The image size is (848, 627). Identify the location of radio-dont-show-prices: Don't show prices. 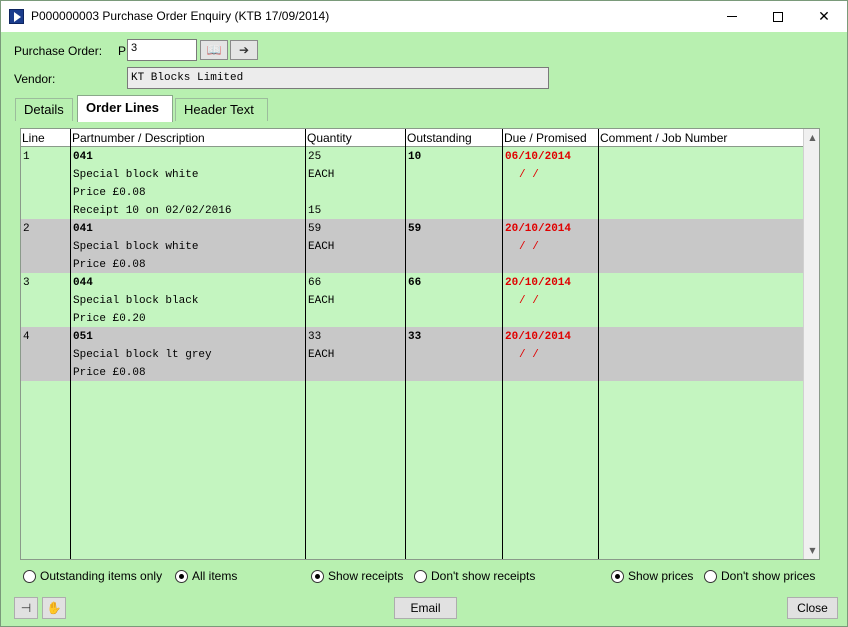
(759, 576).